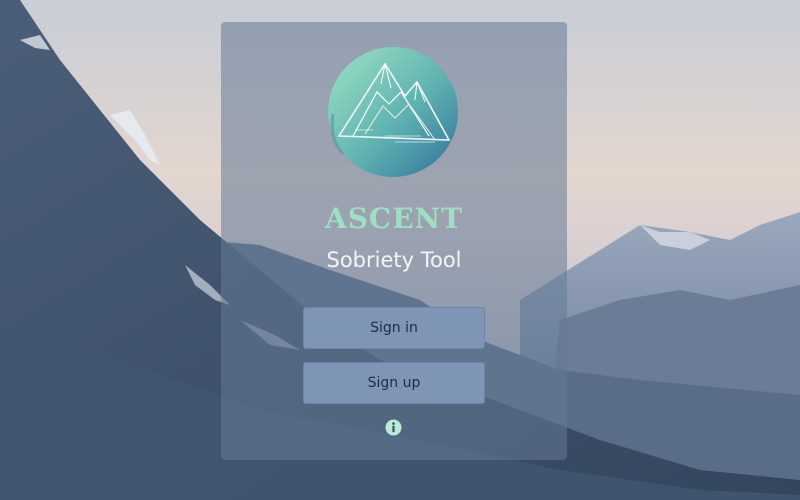 The image size is (800, 500). I want to click on sign-in-button: Sign in, so click(394, 328).